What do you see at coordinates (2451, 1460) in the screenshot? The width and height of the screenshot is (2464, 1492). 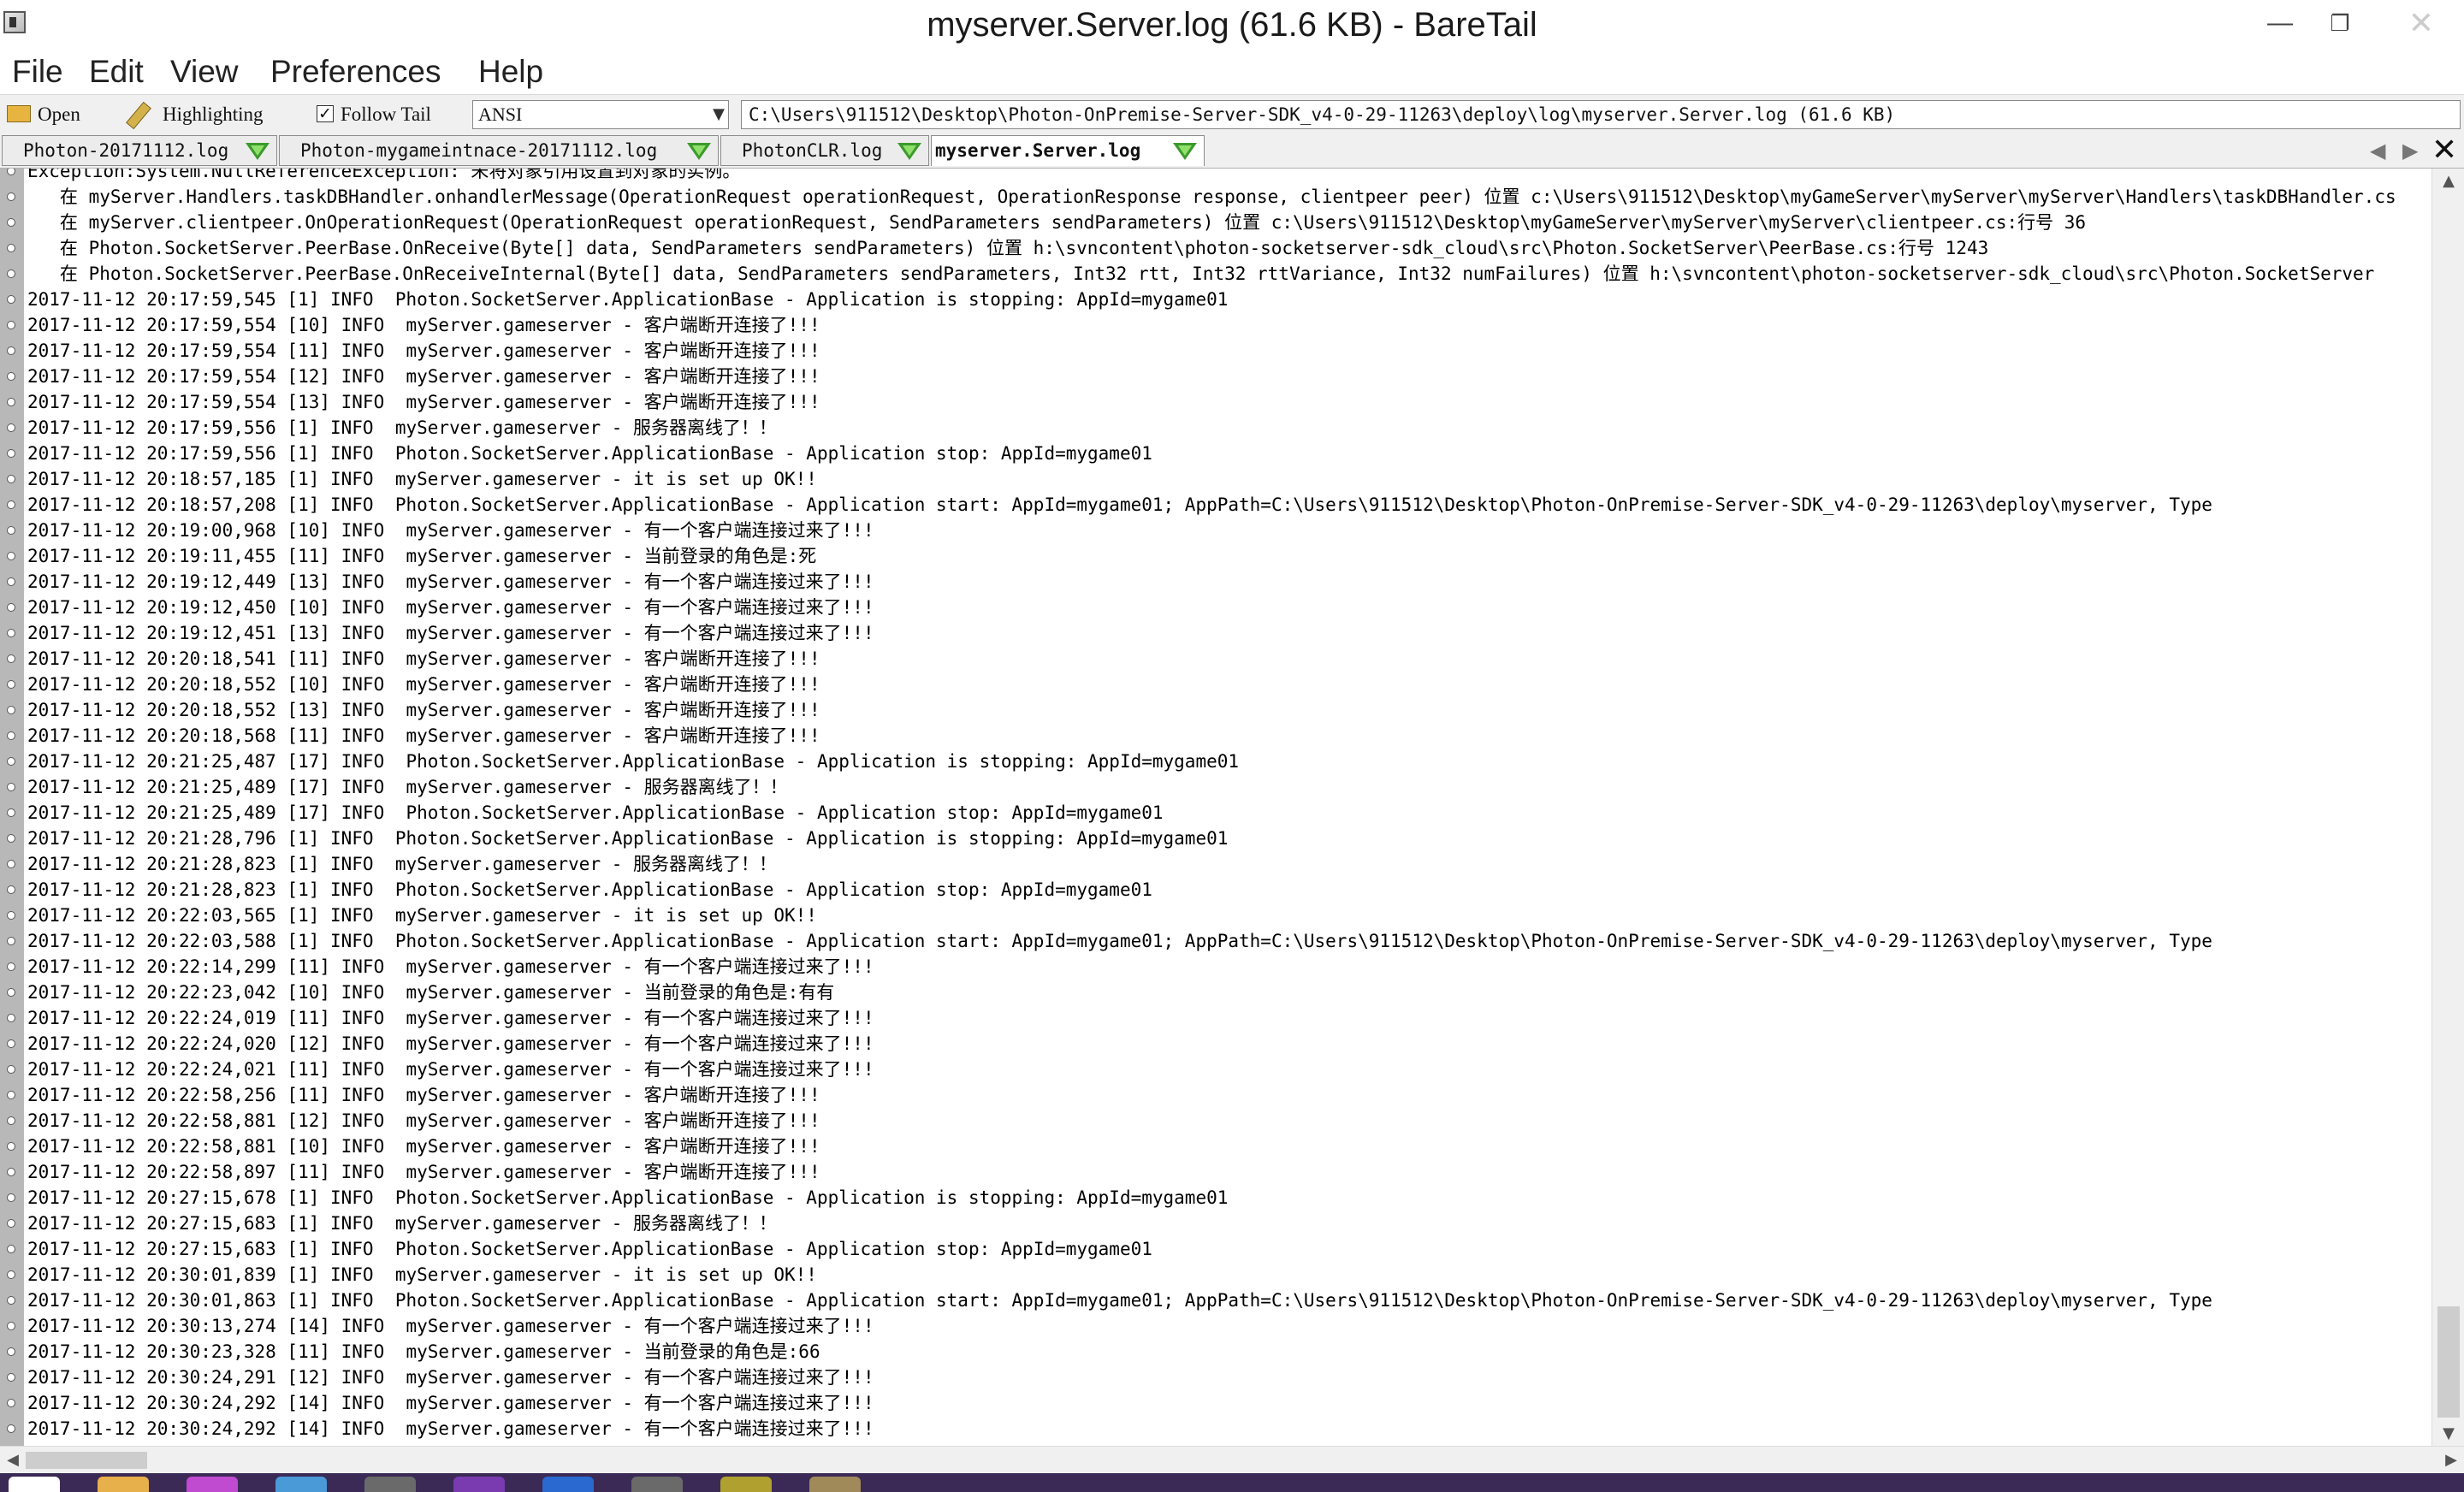 I see `scroll-right-icon: ▶` at bounding box center [2451, 1460].